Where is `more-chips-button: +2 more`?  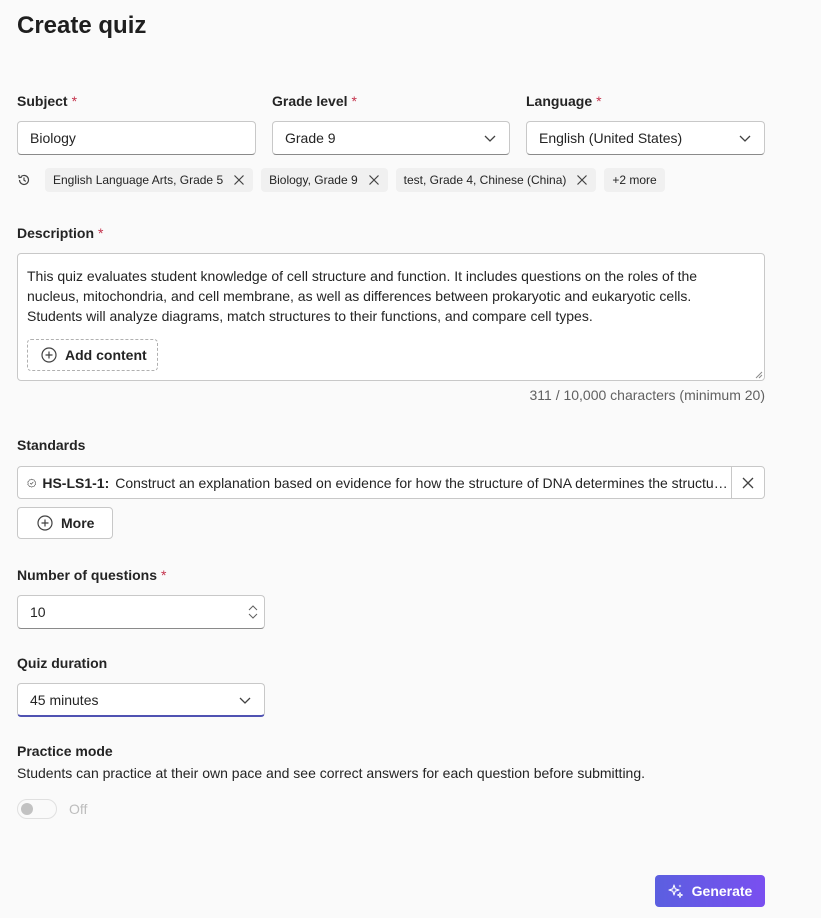 more-chips-button: +2 more is located at coordinates (634, 180).